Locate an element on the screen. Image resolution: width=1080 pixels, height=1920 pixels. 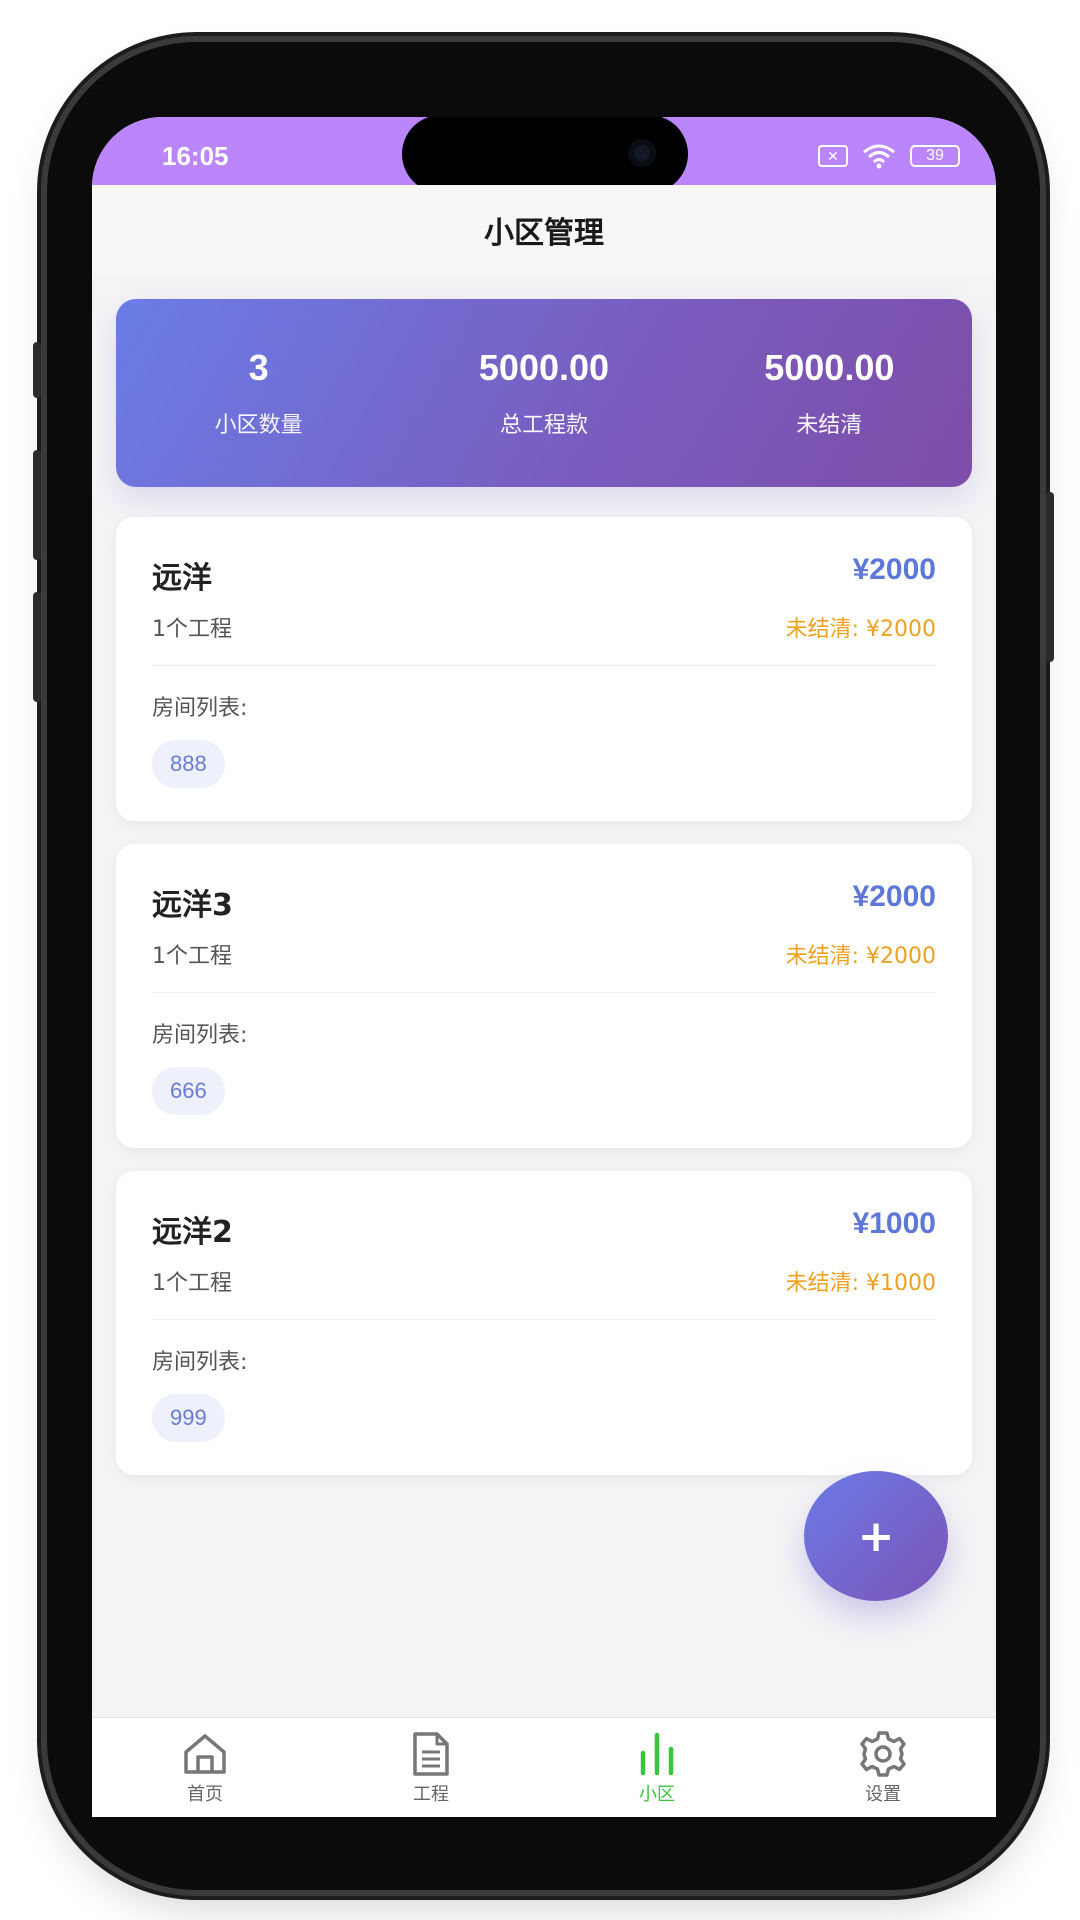
power-button is located at coordinates (1050, 577).